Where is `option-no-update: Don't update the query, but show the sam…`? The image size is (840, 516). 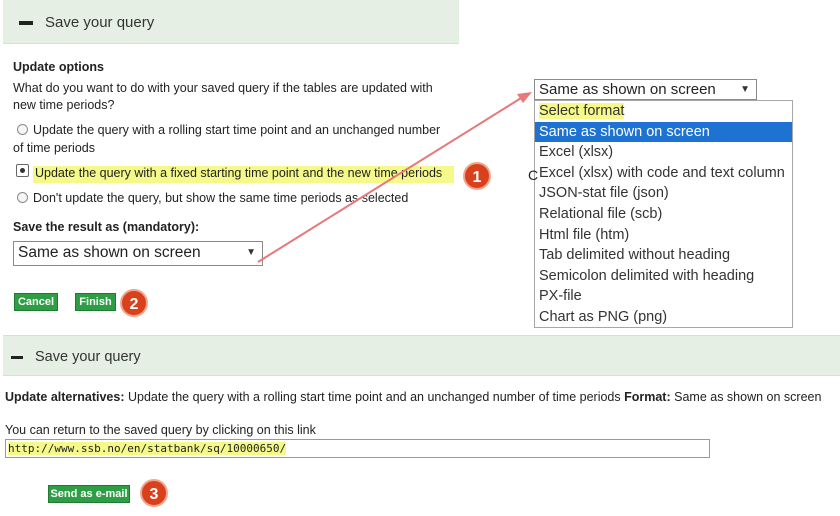
option-no-update: Don't update the query, but show the sam… is located at coordinates (221, 198).